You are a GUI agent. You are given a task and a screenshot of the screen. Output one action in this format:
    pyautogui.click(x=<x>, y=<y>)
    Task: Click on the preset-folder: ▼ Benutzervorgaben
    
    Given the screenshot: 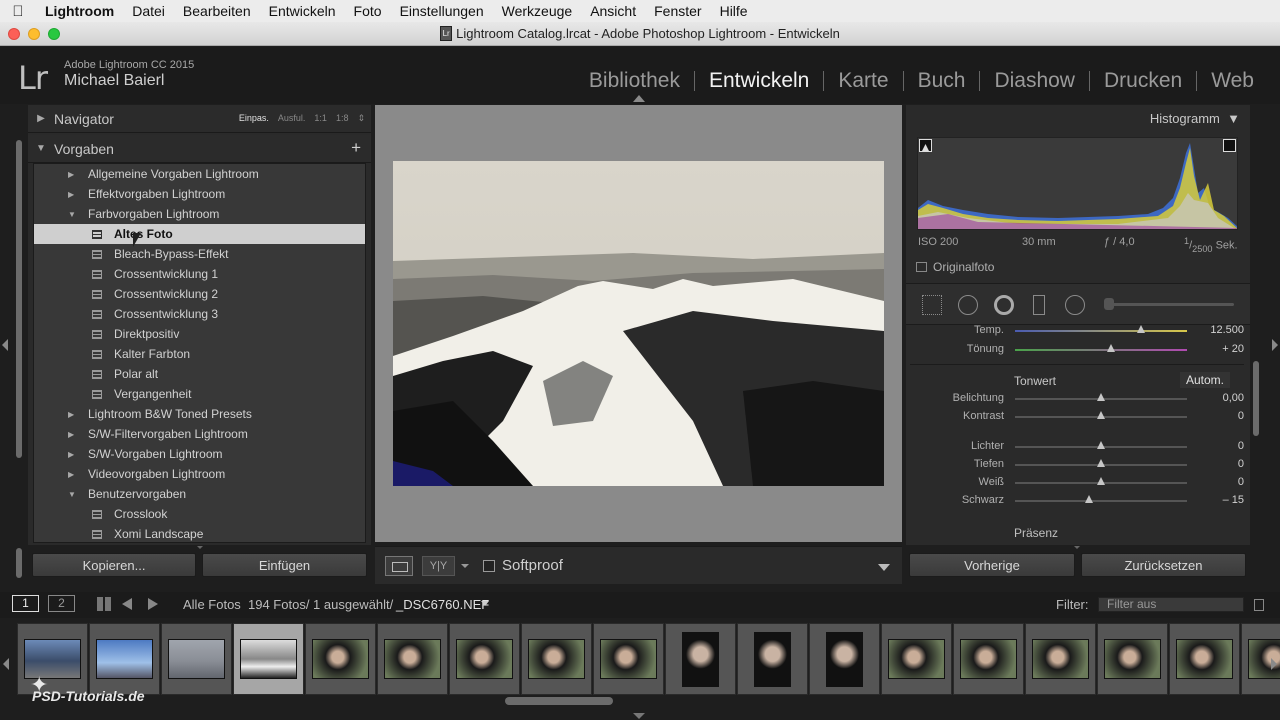 What is the action you would take?
    pyautogui.click(x=199, y=494)
    